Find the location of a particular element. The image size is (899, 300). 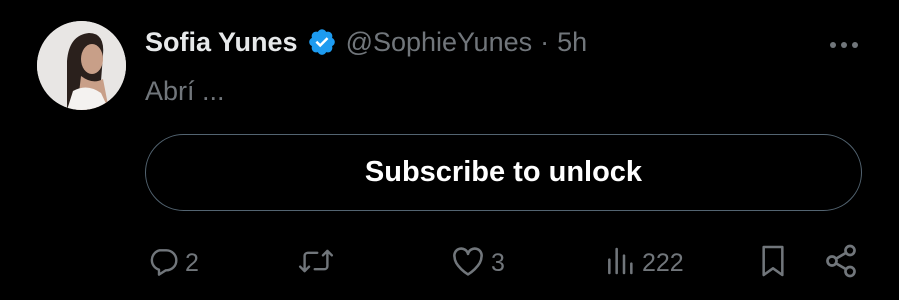

avatar is located at coordinates (81, 65).